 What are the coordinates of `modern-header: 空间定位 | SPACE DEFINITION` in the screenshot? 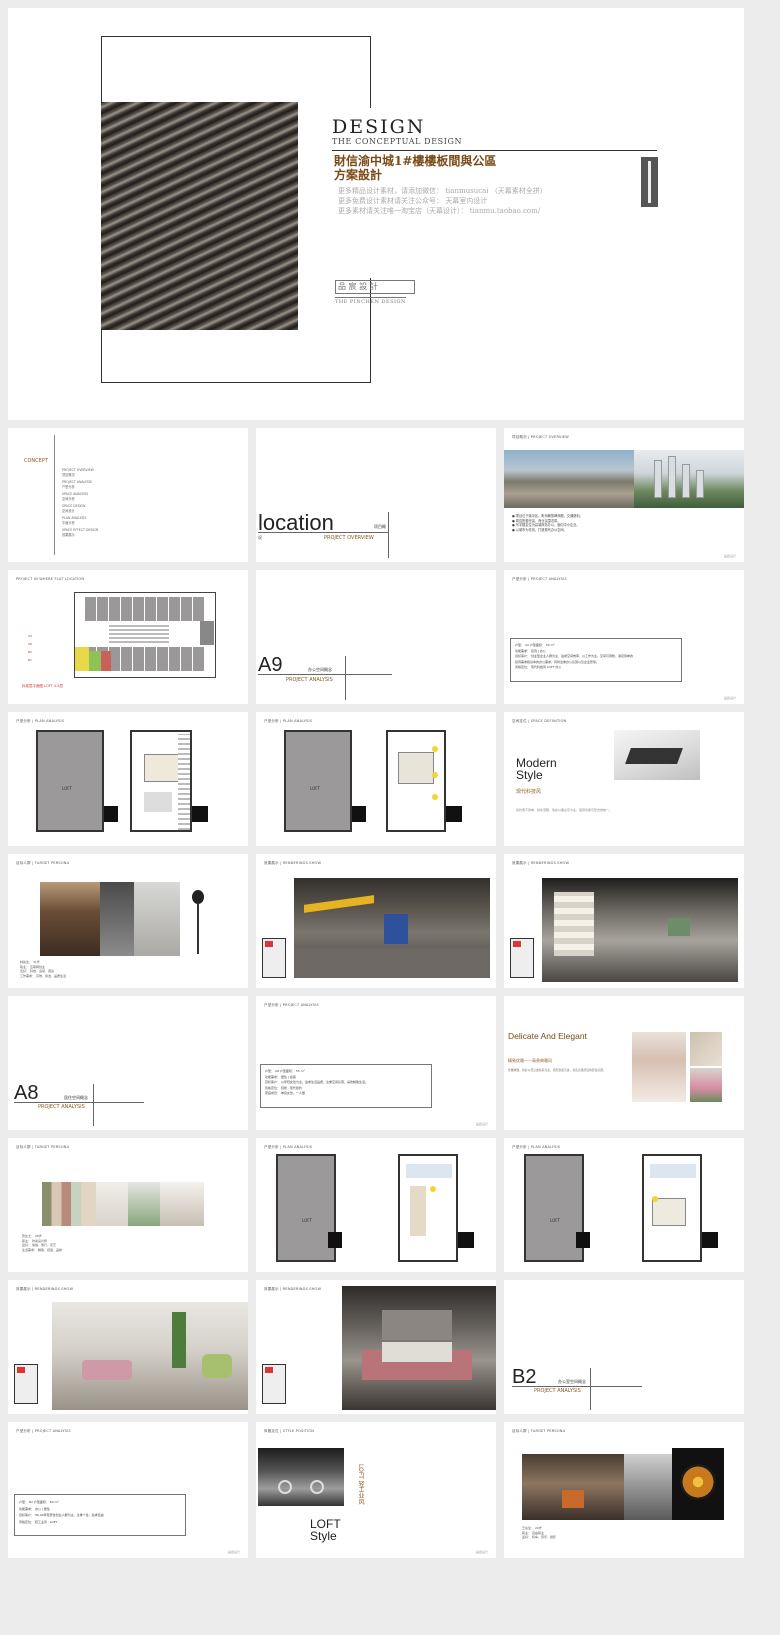 It's located at (539, 721).